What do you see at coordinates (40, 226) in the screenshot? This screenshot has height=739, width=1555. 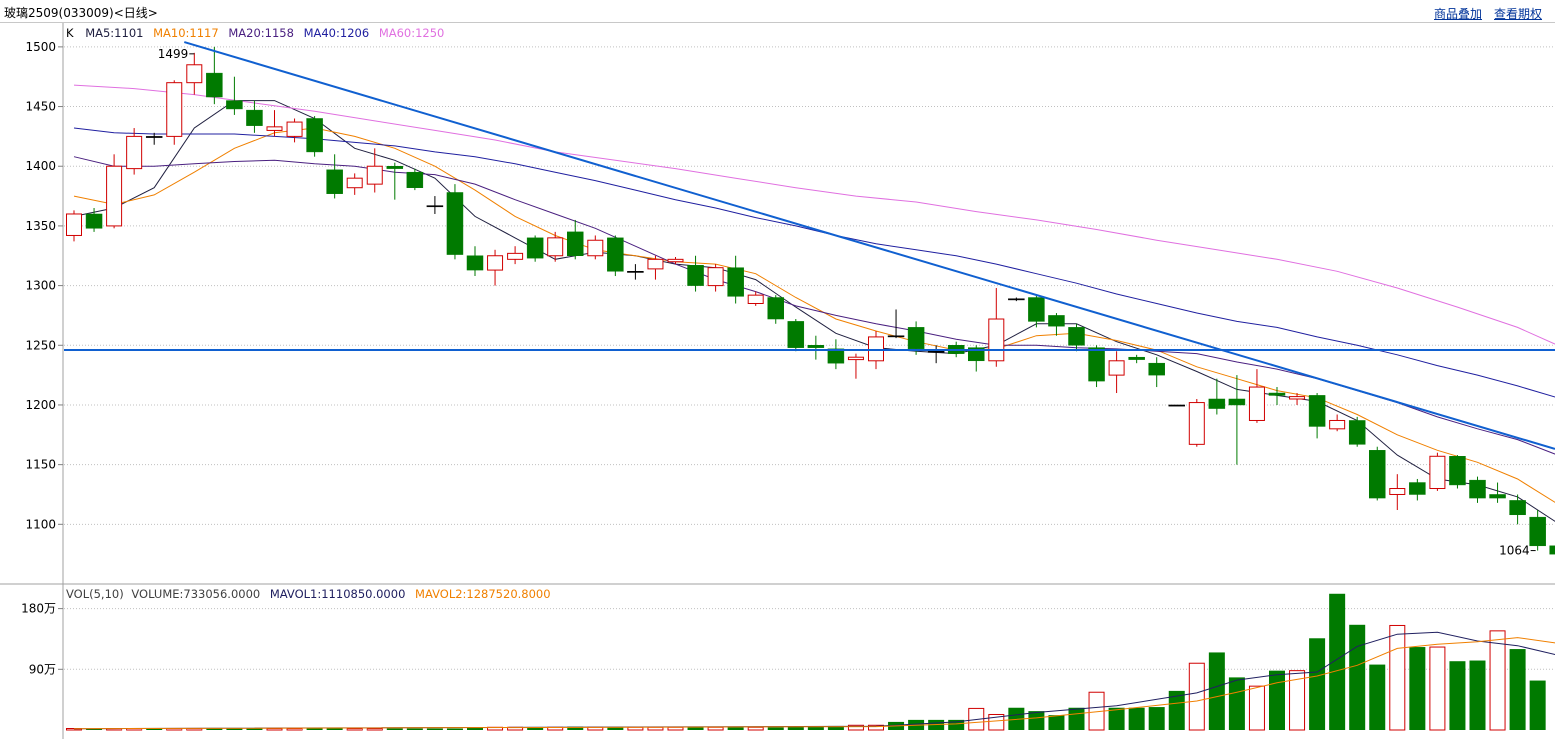 I see `price-tick-label: 1350` at bounding box center [40, 226].